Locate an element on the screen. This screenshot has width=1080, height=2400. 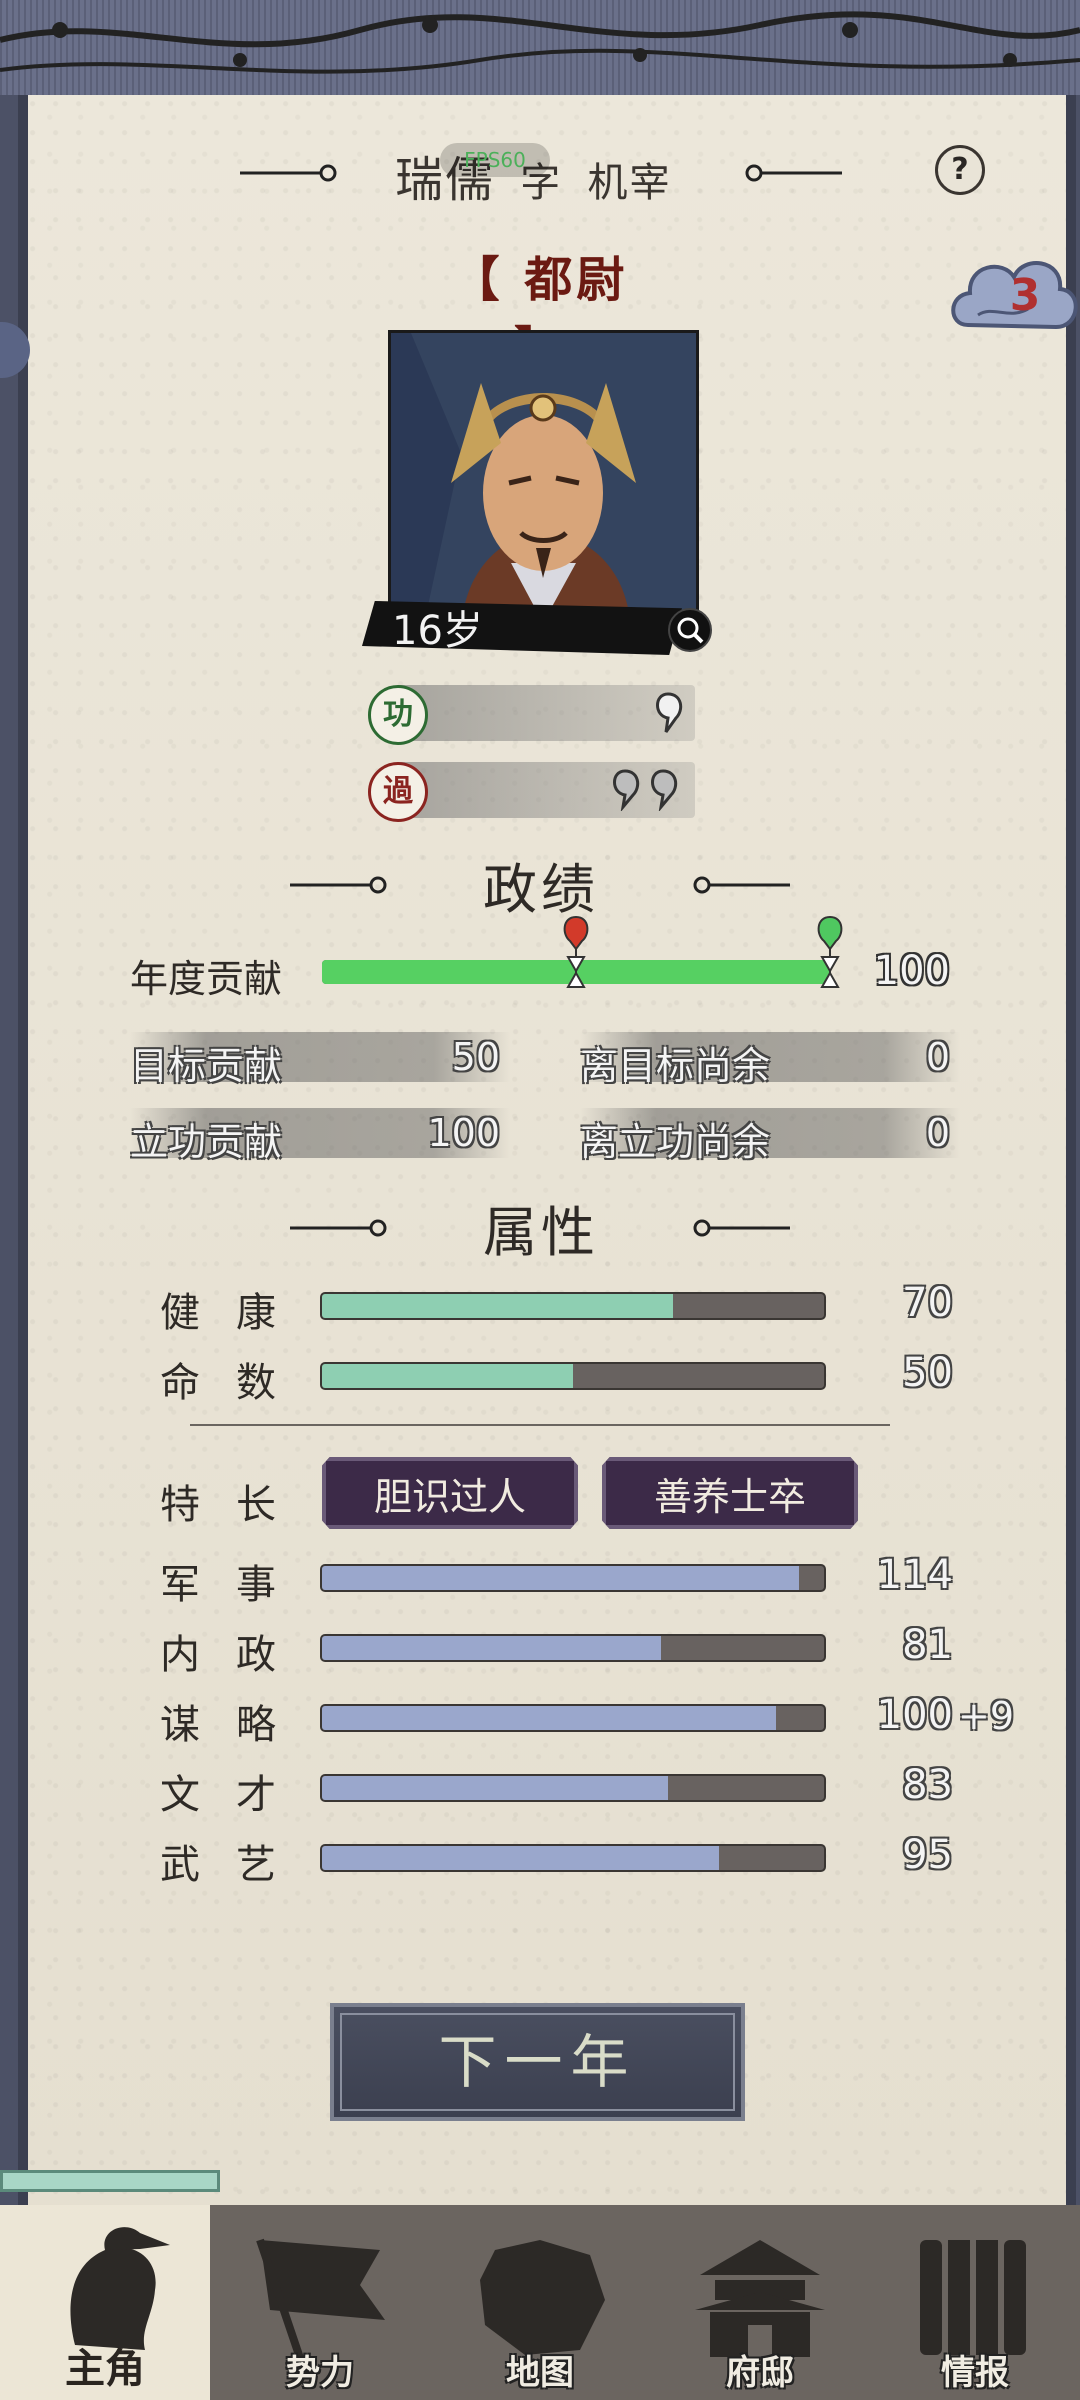
health-fill is located at coordinates (498, 1306).